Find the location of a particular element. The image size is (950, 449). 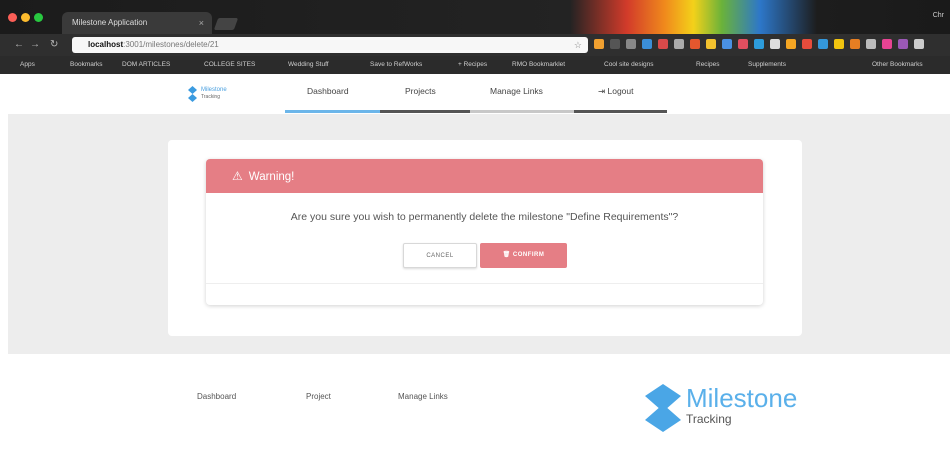

footer-logo: Milestone Tracking is located at coordinates (721, 408).